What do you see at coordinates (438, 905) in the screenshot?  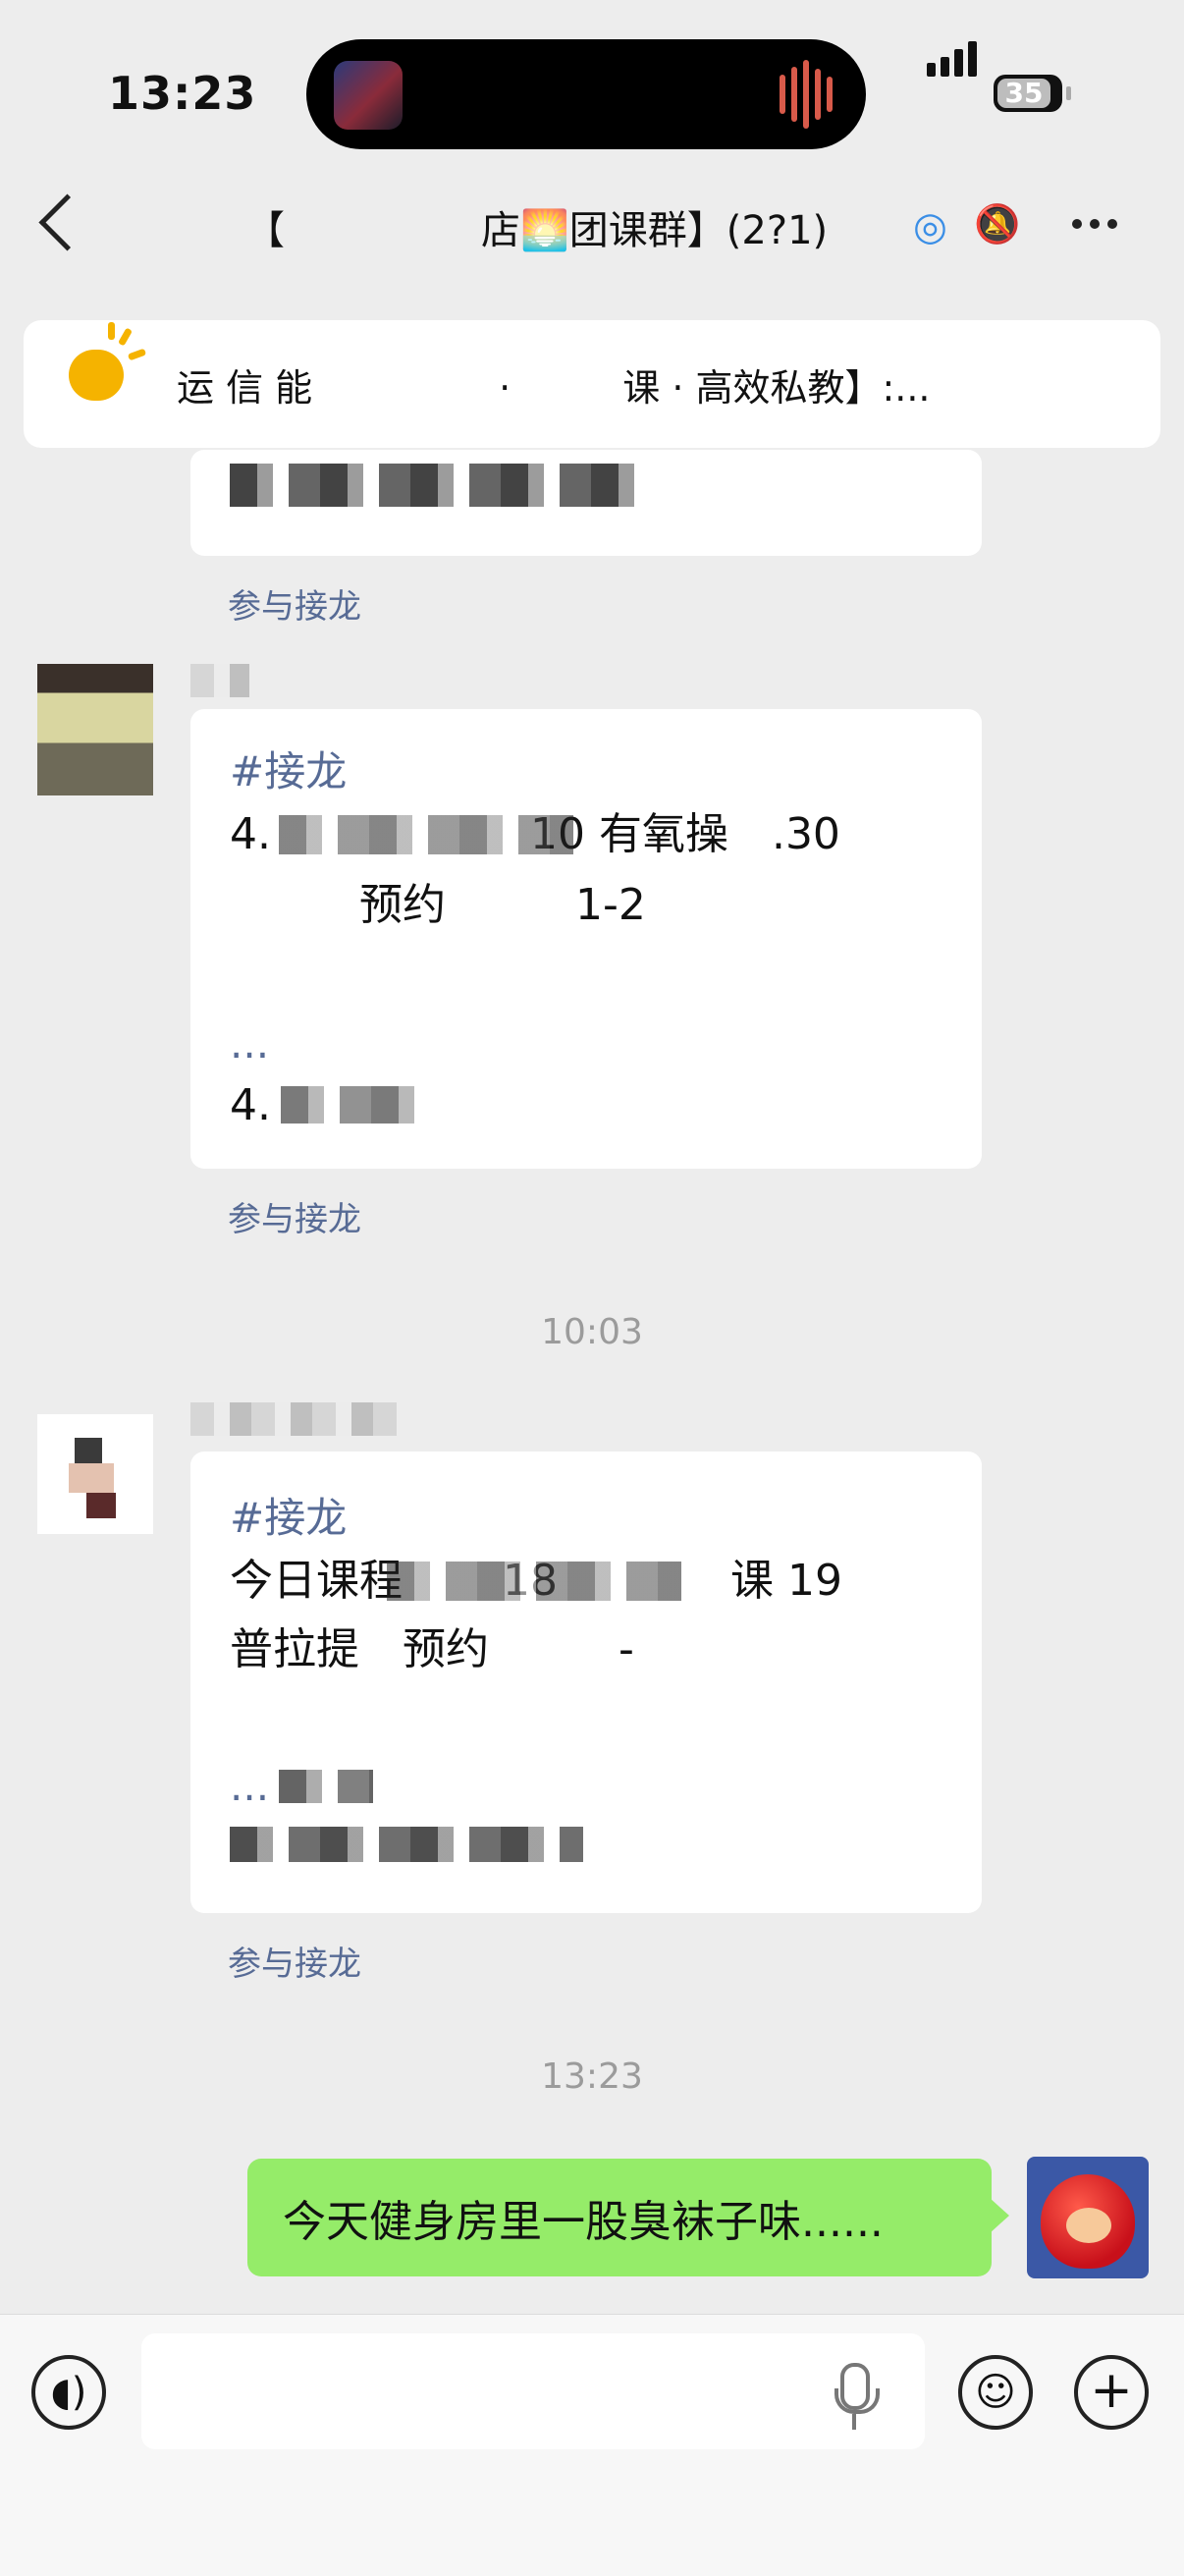 I see `solitaire-line: 预约 1-2` at bounding box center [438, 905].